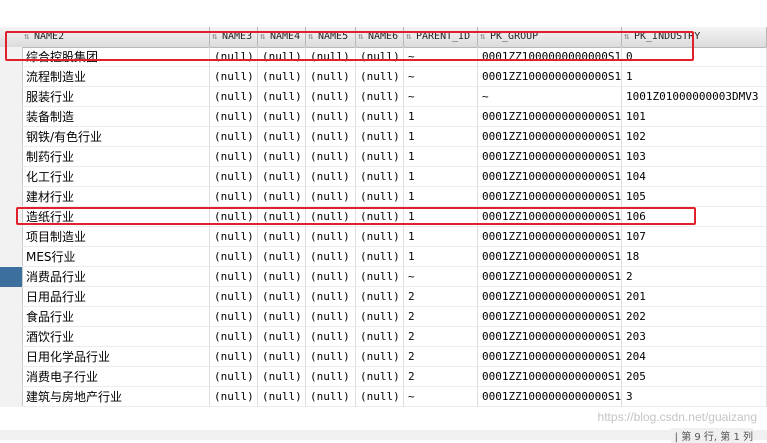  What do you see at coordinates (694, 337) in the screenshot?
I see `cell-pk-industry: 203` at bounding box center [694, 337].